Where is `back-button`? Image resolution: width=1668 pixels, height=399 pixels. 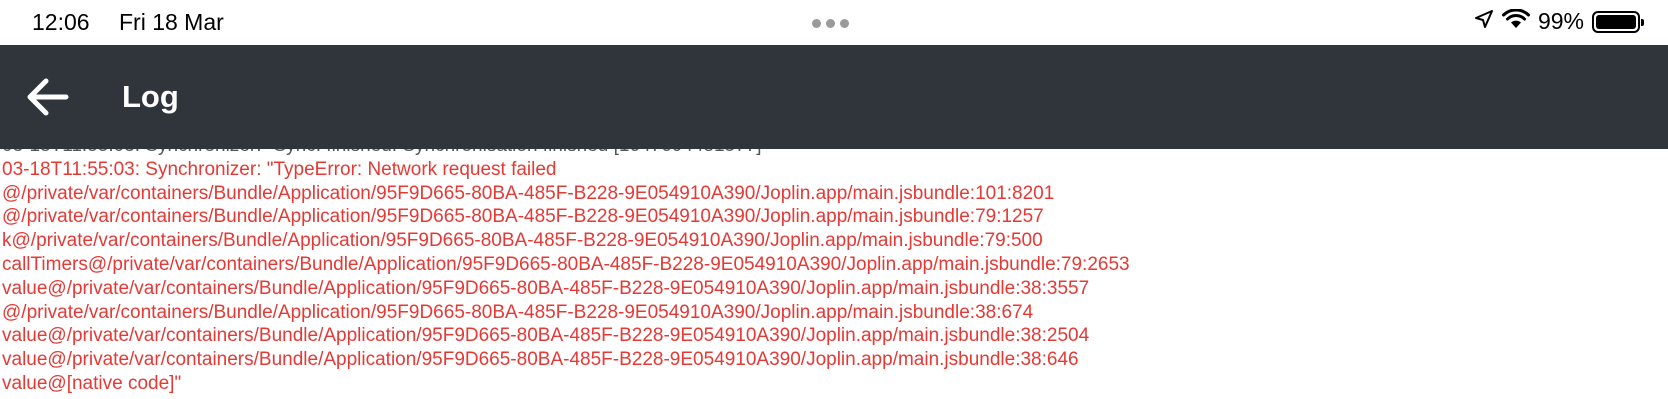
back-button is located at coordinates (47, 97).